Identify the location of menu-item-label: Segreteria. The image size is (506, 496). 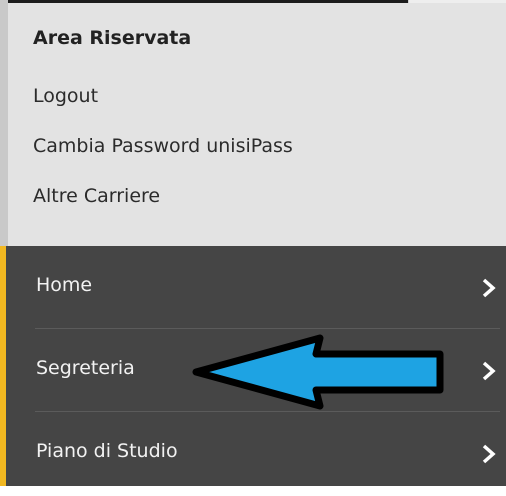
(85, 368).